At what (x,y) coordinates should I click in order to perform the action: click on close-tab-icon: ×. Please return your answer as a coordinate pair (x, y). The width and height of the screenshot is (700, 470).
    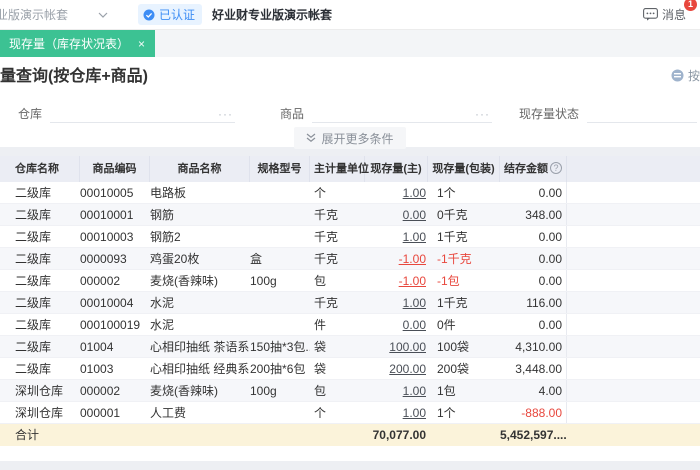
    Looking at the image, I should click on (141, 44).